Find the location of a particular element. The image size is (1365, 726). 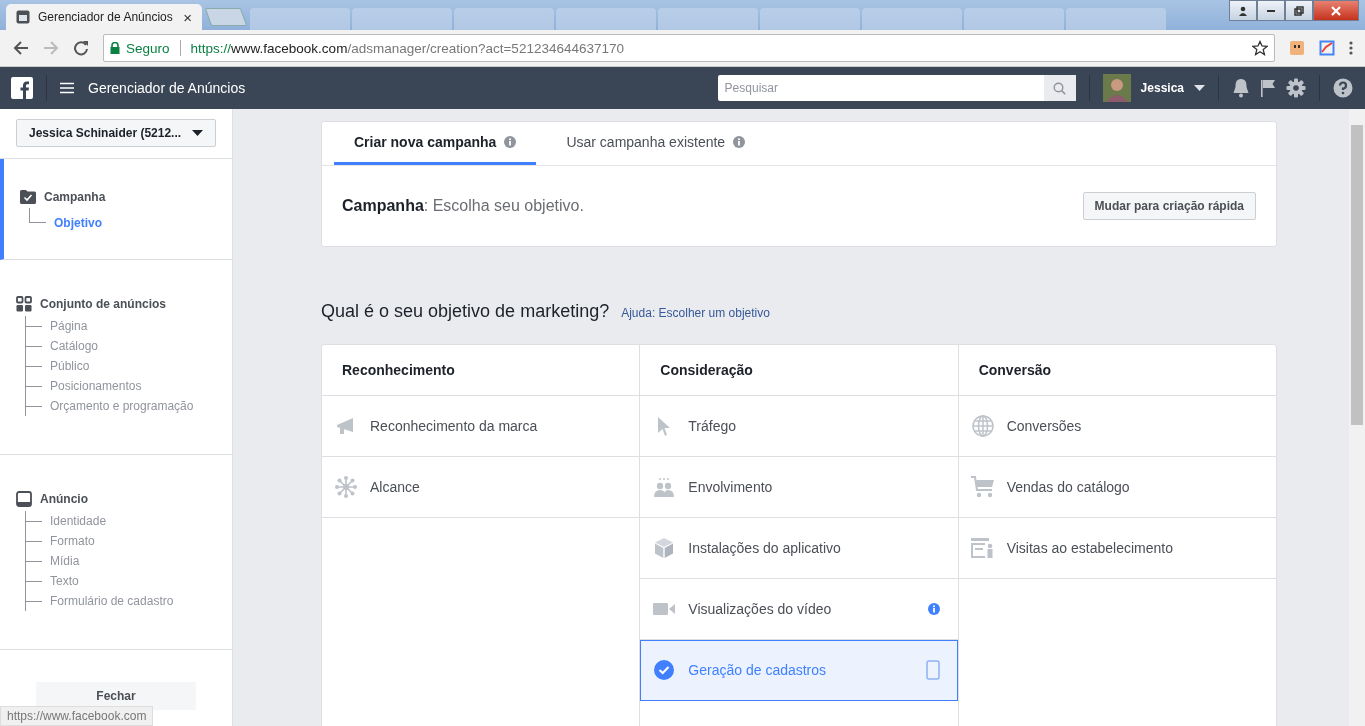

store-icon is located at coordinates (982, 548).